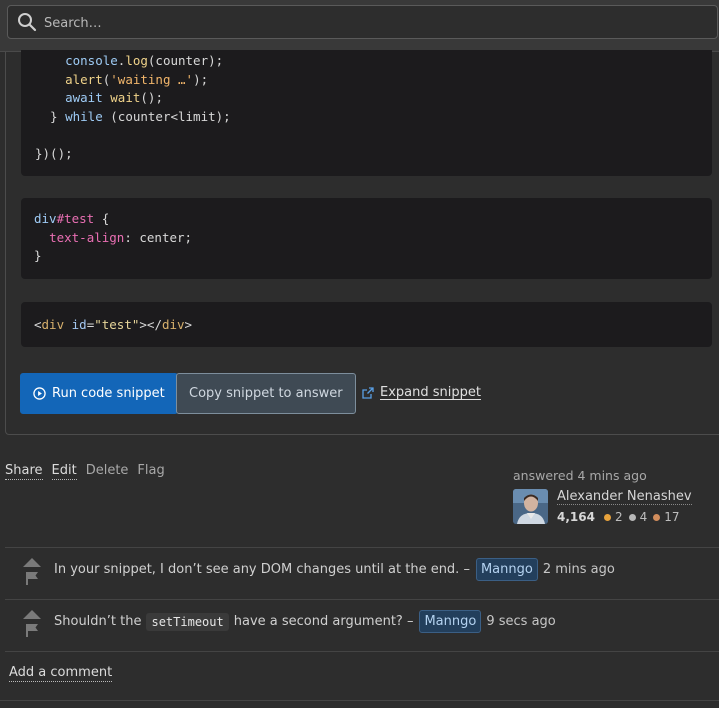  What do you see at coordinates (632, 517) in the screenshot?
I see `silver-badge-icon` at bounding box center [632, 517].